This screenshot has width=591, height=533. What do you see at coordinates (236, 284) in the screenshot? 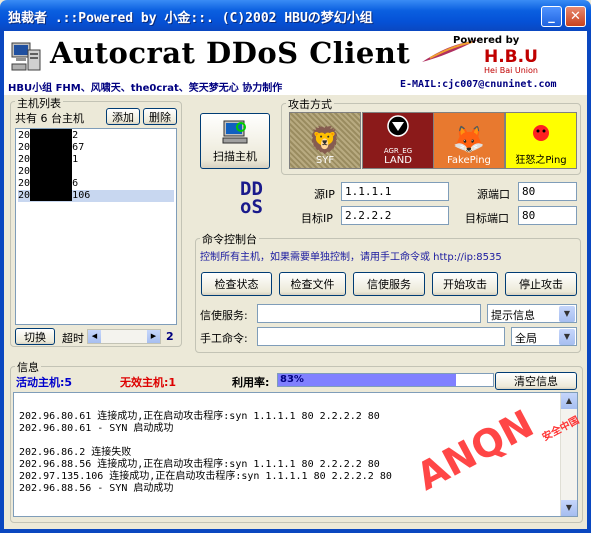
I see `check-status-button: 检查状态` at bounding box center [236, 284].